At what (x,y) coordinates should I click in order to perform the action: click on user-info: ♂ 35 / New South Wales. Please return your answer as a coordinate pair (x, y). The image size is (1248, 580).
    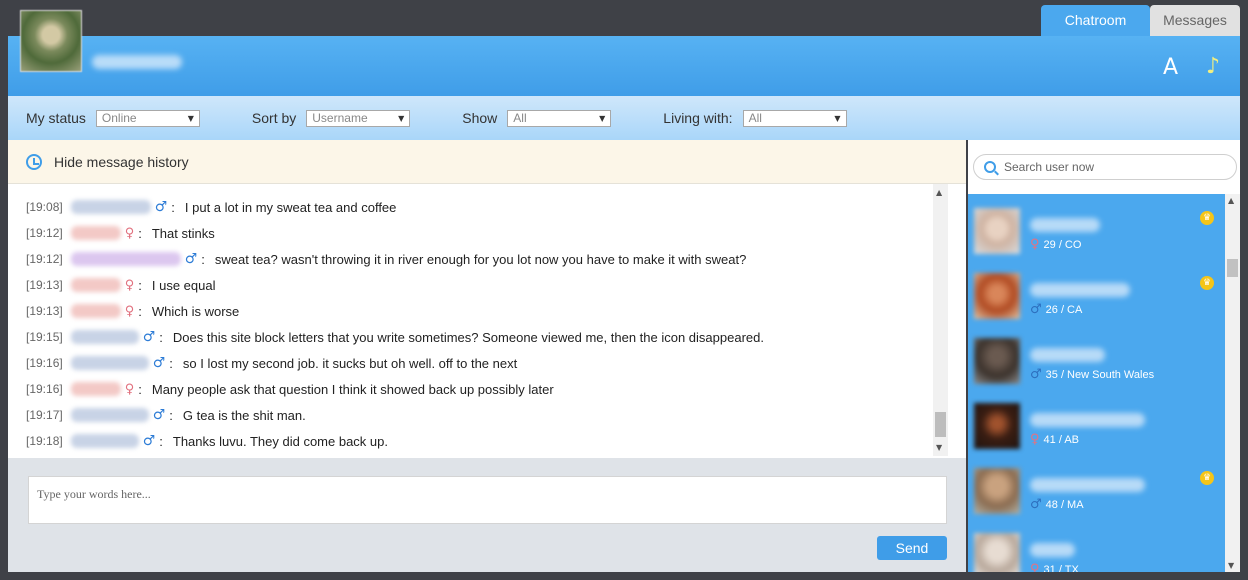
    Looking at the image, I should click on (1092, 374).